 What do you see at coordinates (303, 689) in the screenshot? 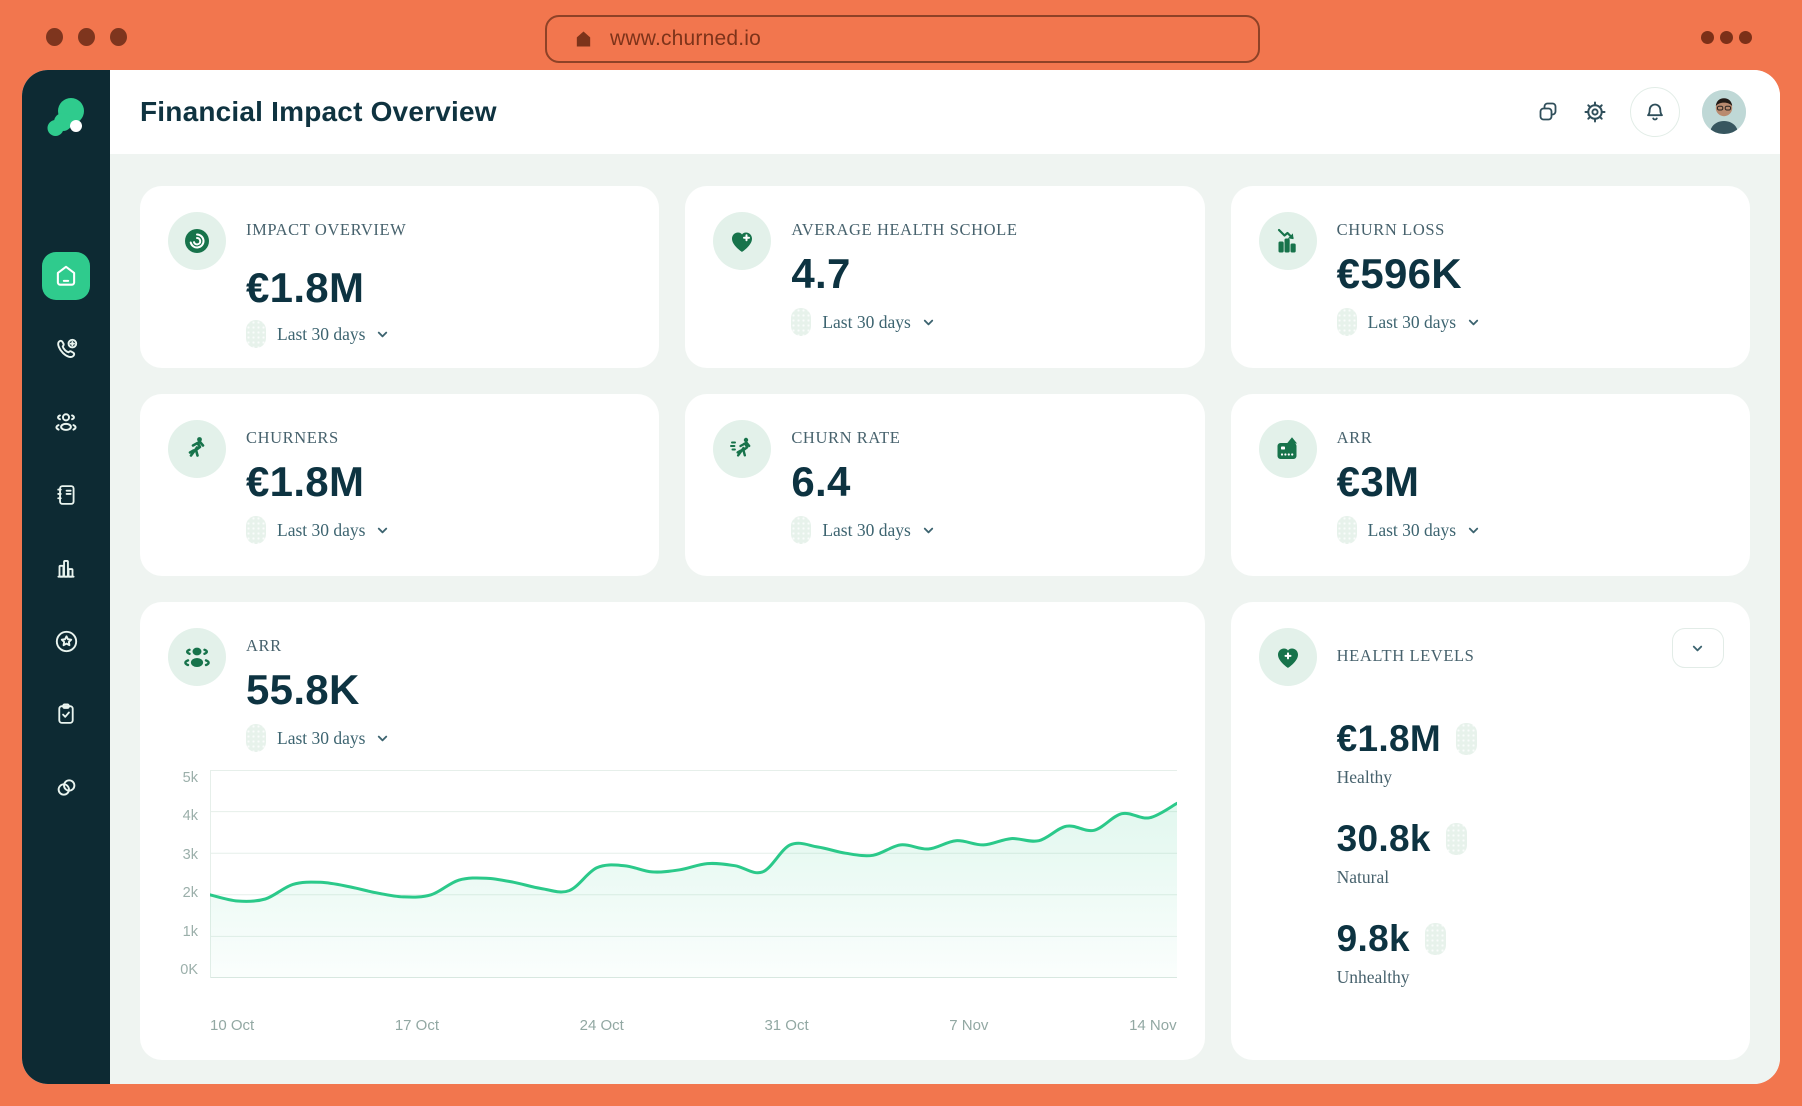
I see `card-value: 55.8K` at bounding box center [303, 689].